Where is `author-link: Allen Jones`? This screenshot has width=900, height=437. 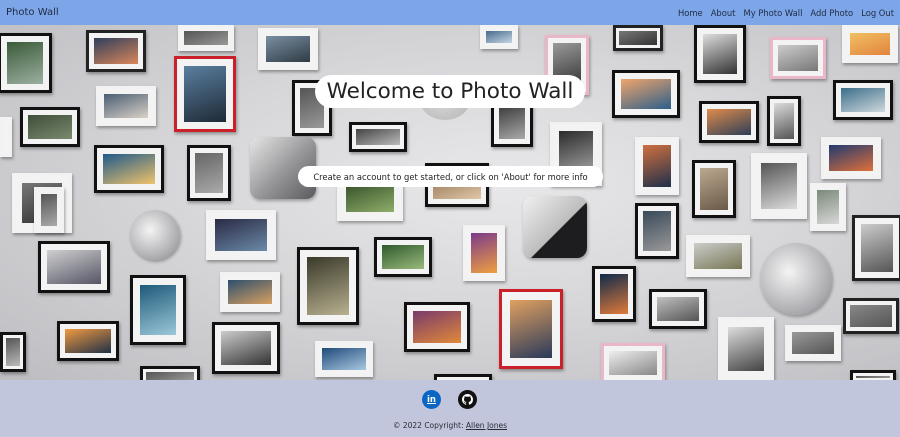 author-link: Allen Jones is located at coordinates (486, 425).